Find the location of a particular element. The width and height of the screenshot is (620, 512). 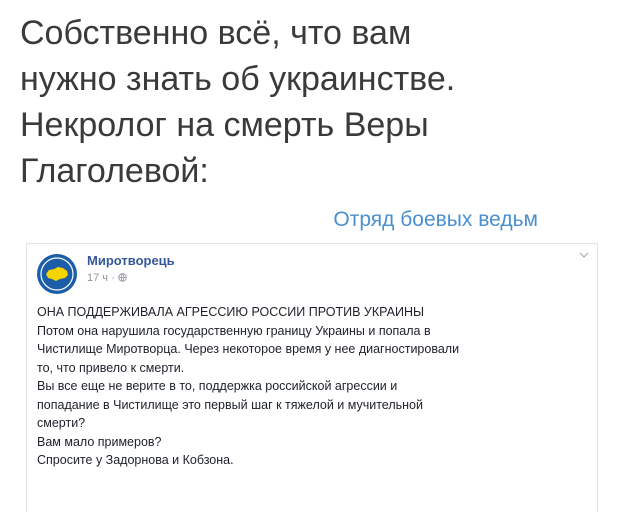

post-time: 17 ч is located at coordinates (97, 278).